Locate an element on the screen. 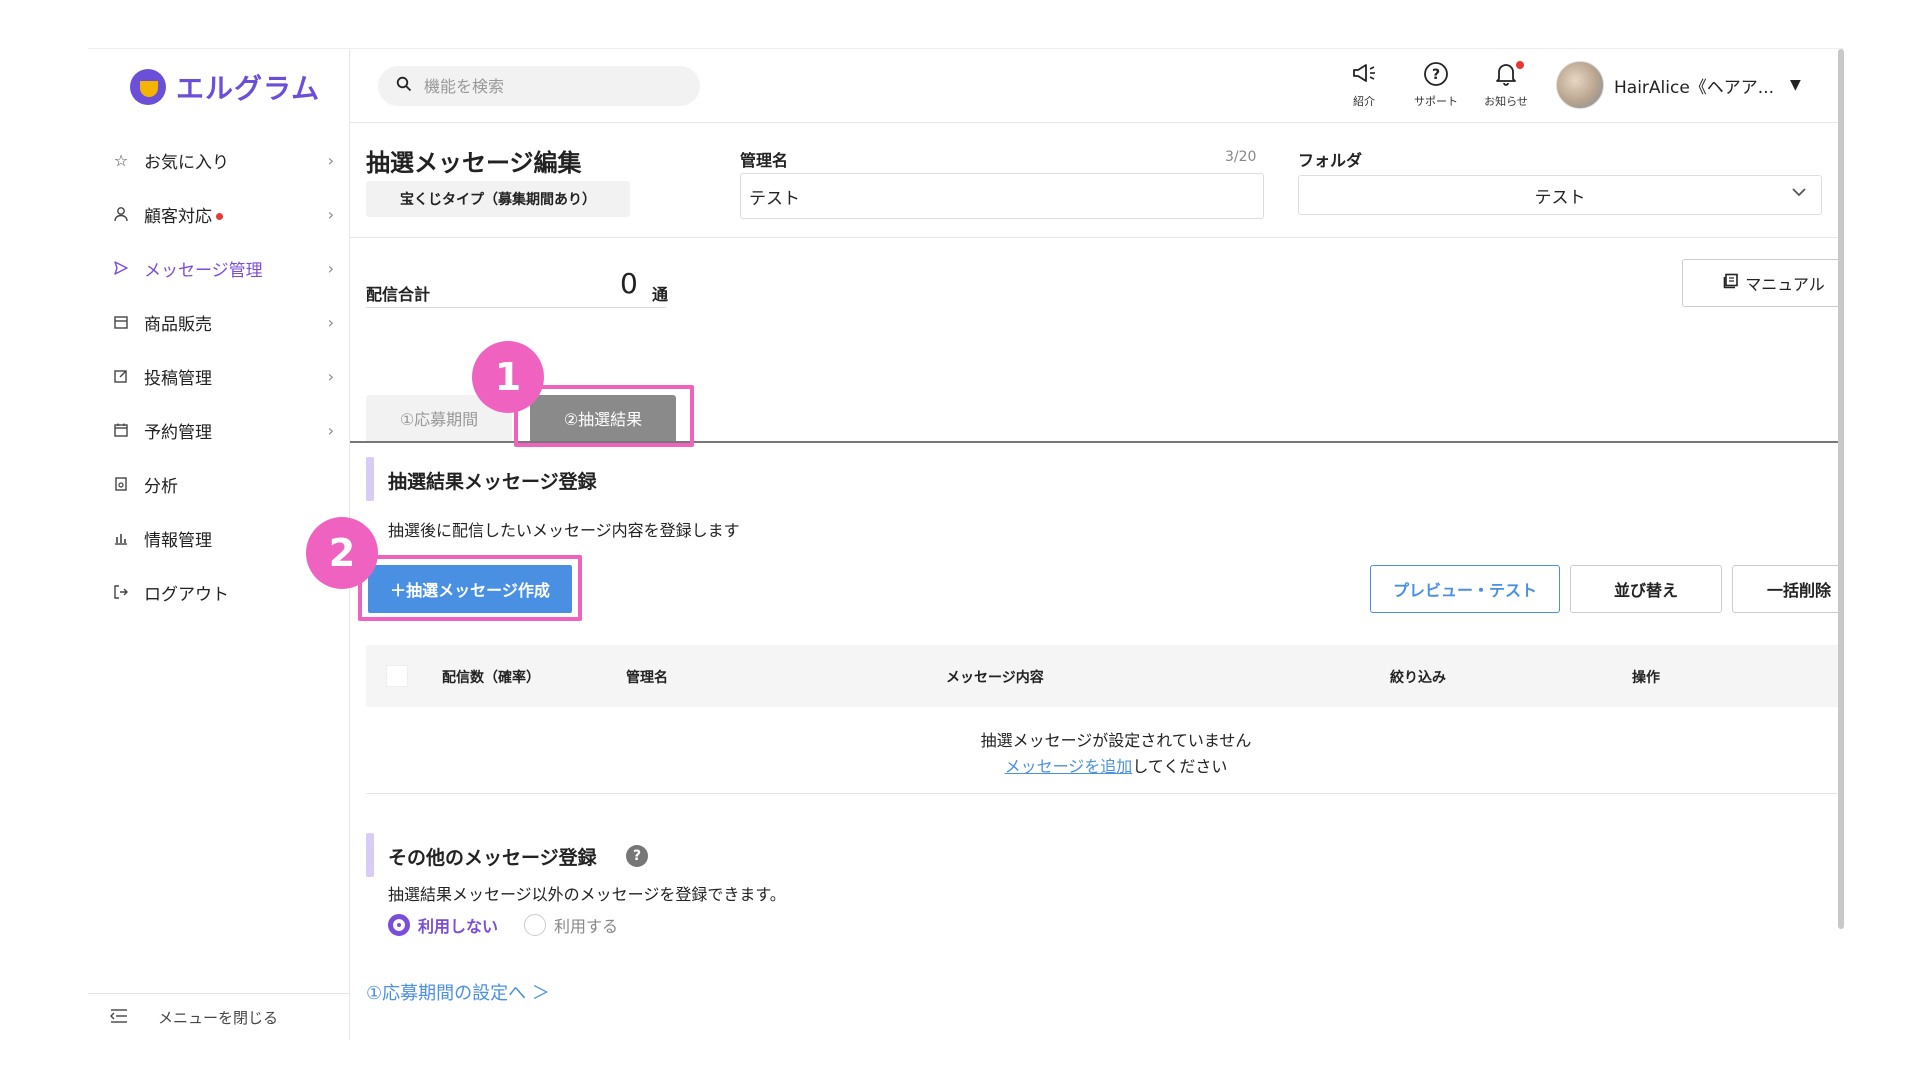 This screenshot has height=1080, width=1920. empty-state-suffix: してください is located at coordinates (1180, 766).